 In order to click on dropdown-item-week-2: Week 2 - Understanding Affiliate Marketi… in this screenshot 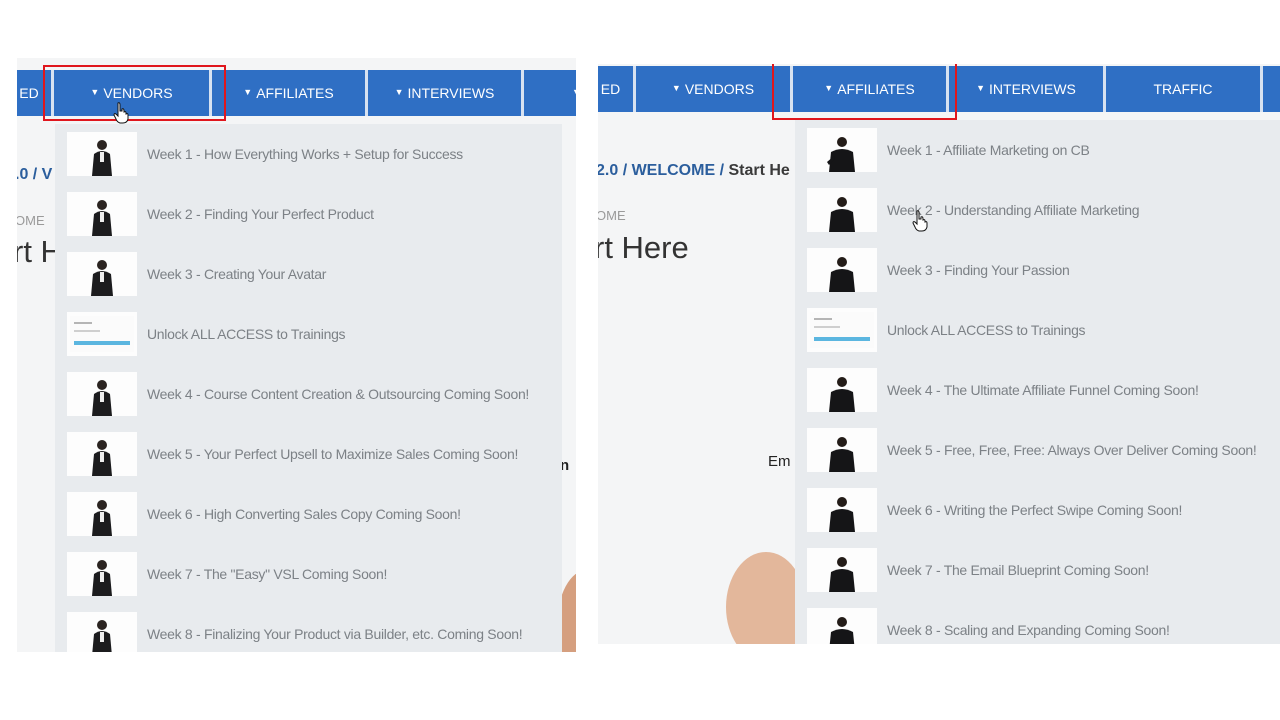, I will do `click(1037, 210)`.